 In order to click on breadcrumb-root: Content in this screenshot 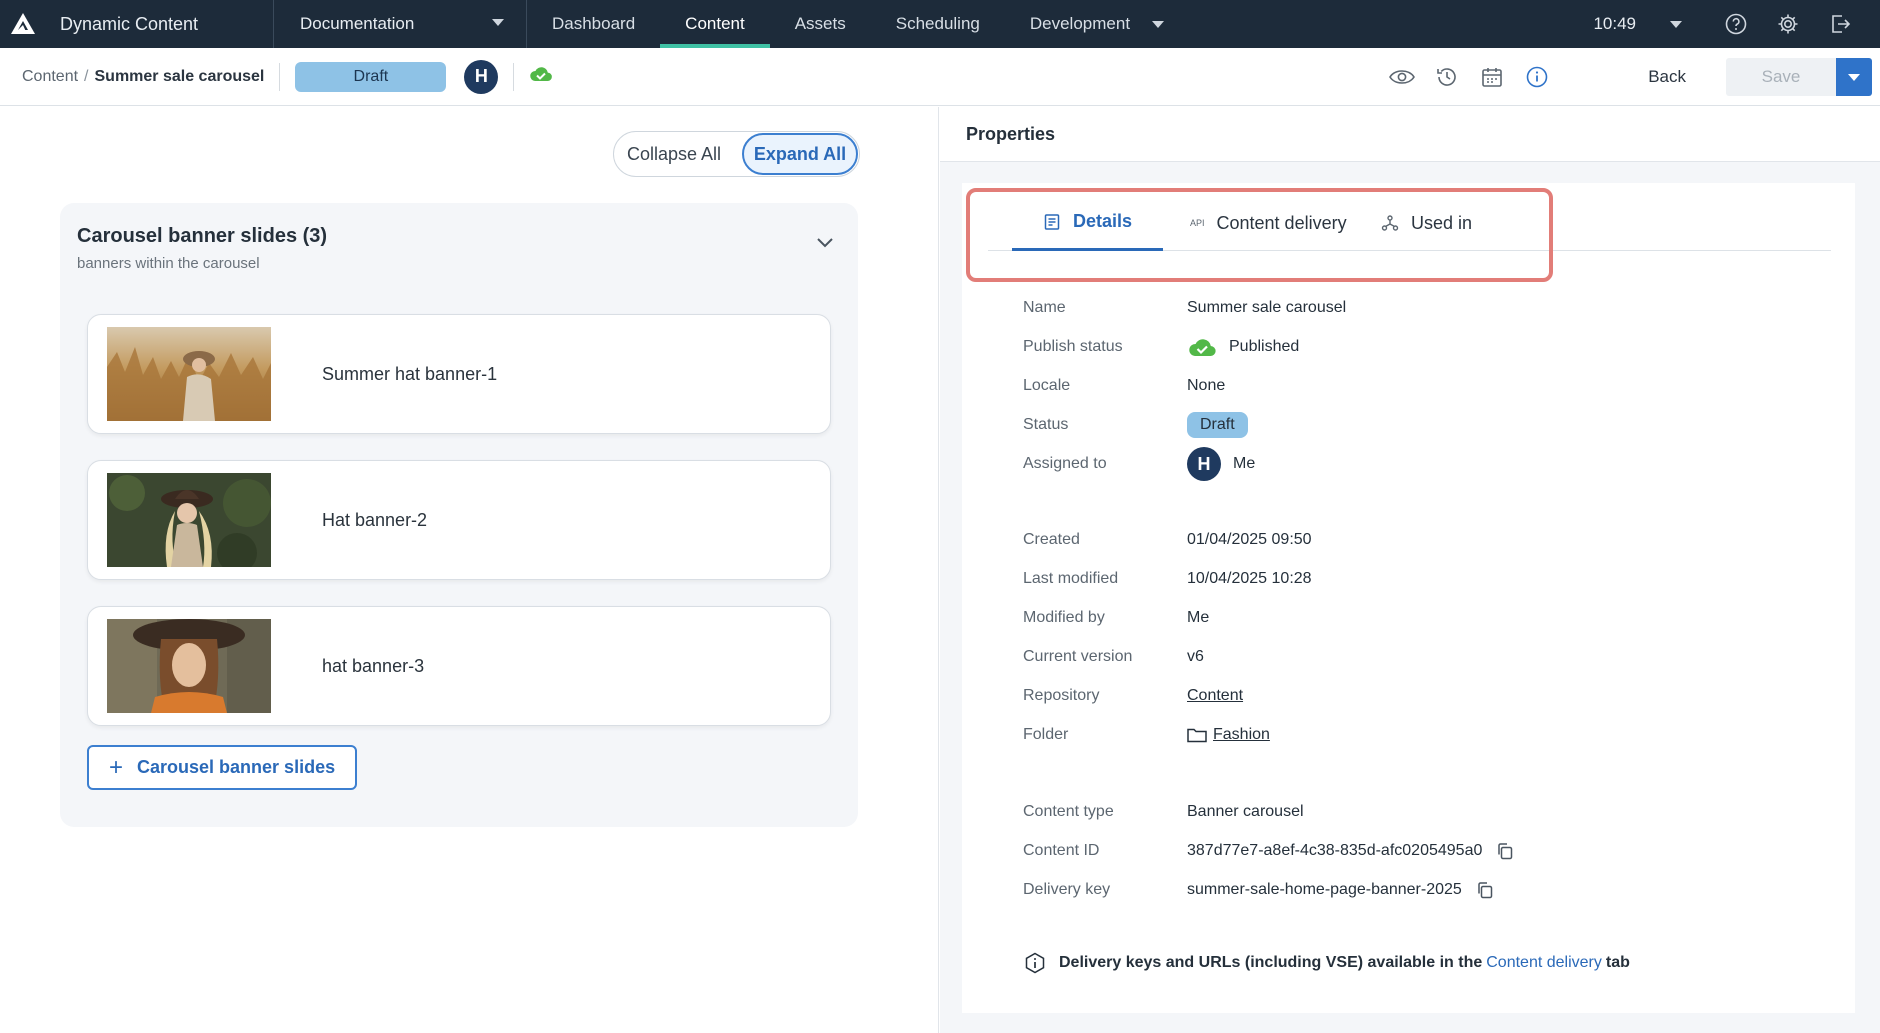, I will do `click(50, 77)`.